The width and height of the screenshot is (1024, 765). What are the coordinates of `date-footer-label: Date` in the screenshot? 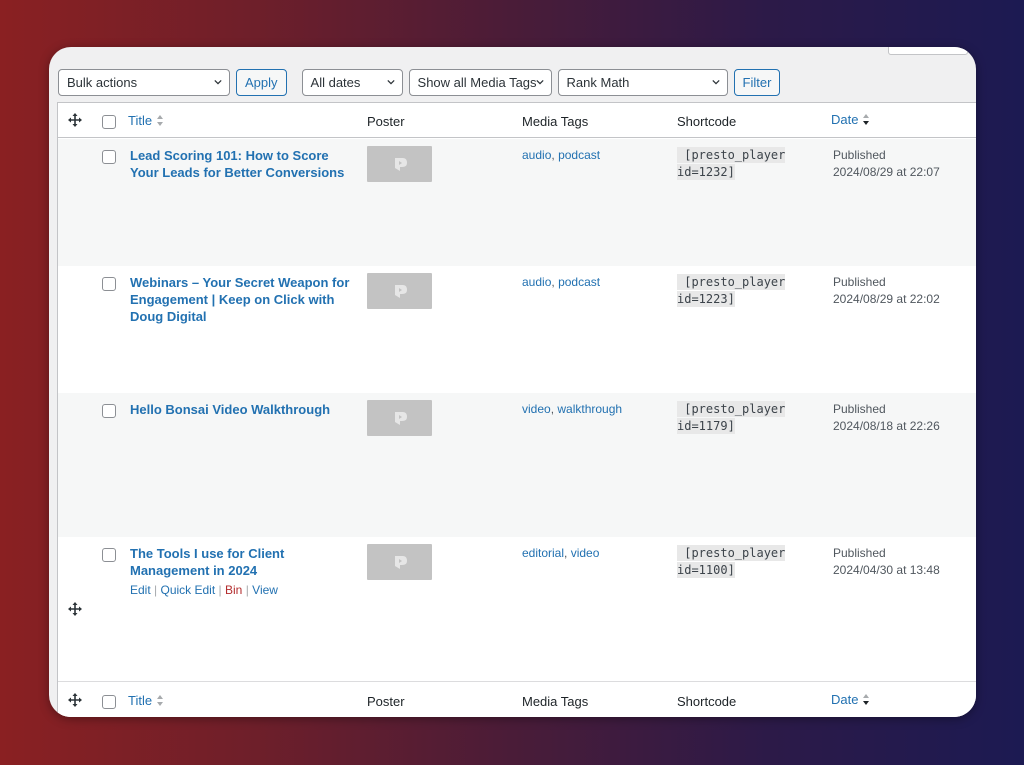 It's located at (845, 699).